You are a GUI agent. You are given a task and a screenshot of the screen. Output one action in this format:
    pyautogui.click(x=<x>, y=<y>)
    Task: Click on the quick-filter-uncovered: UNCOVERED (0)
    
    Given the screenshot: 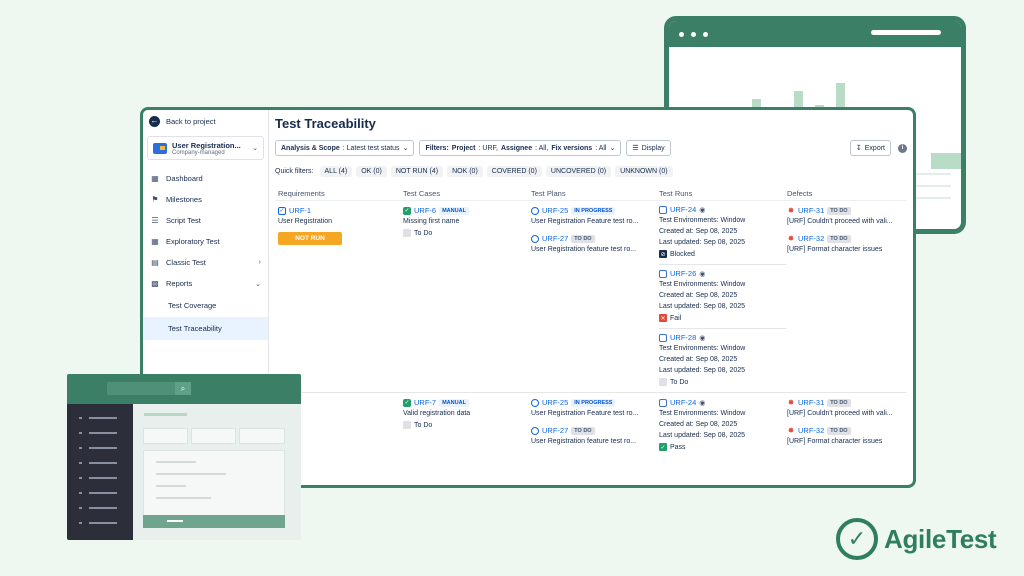 What is the action you would take?
    pyautogui.click(x=578, y=171)
    